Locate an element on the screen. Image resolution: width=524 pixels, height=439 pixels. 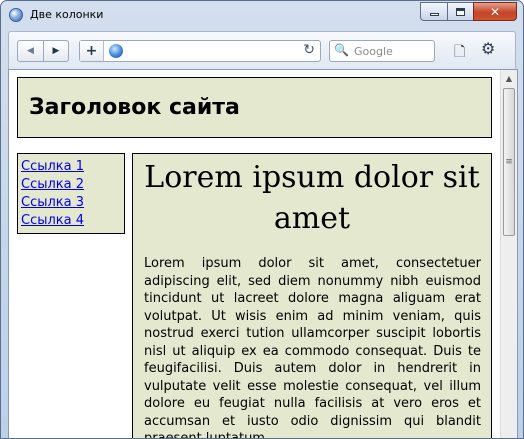
minimize-icon is located at coordinates (434, 14).